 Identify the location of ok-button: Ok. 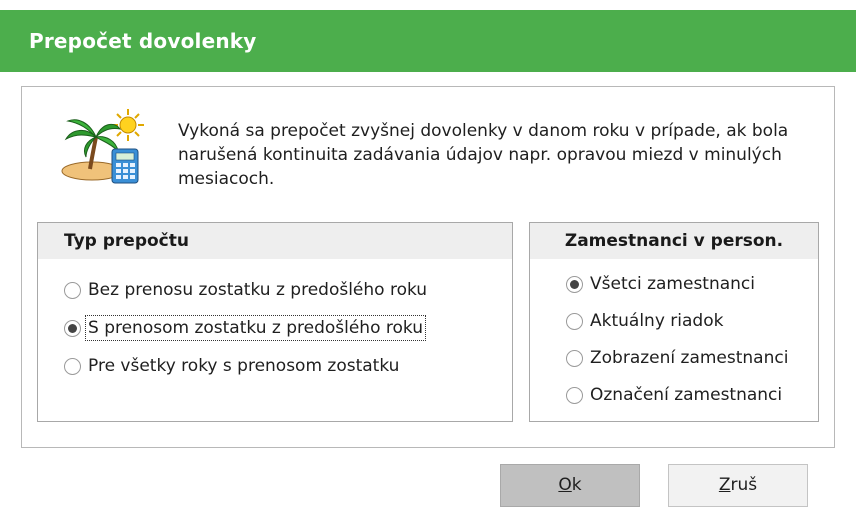
(570, 485).